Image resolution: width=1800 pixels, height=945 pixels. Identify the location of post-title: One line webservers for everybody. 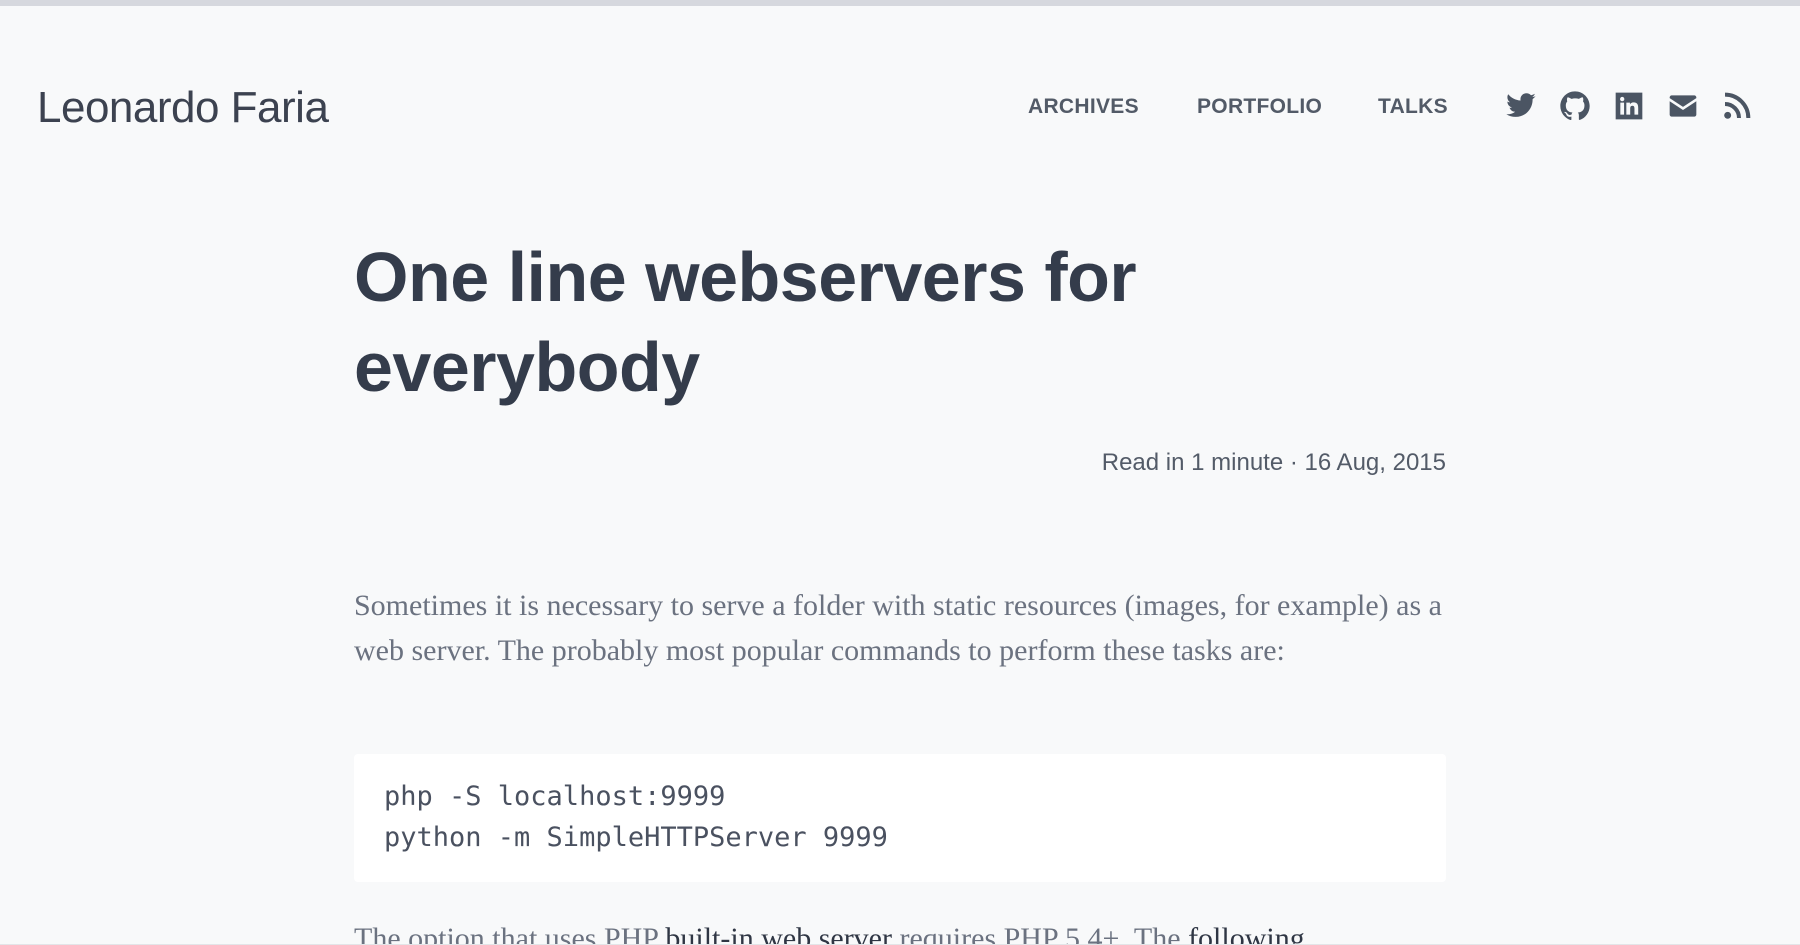
(745, 322).